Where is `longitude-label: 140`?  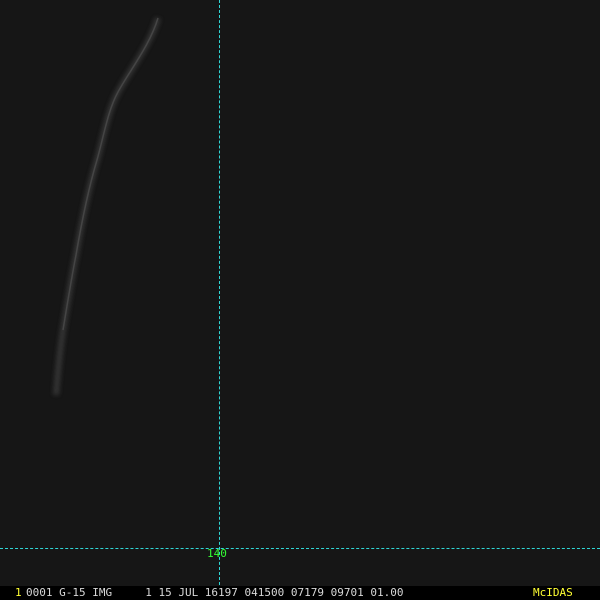
longitude-label: 140 is located at coordinates (217, 553).